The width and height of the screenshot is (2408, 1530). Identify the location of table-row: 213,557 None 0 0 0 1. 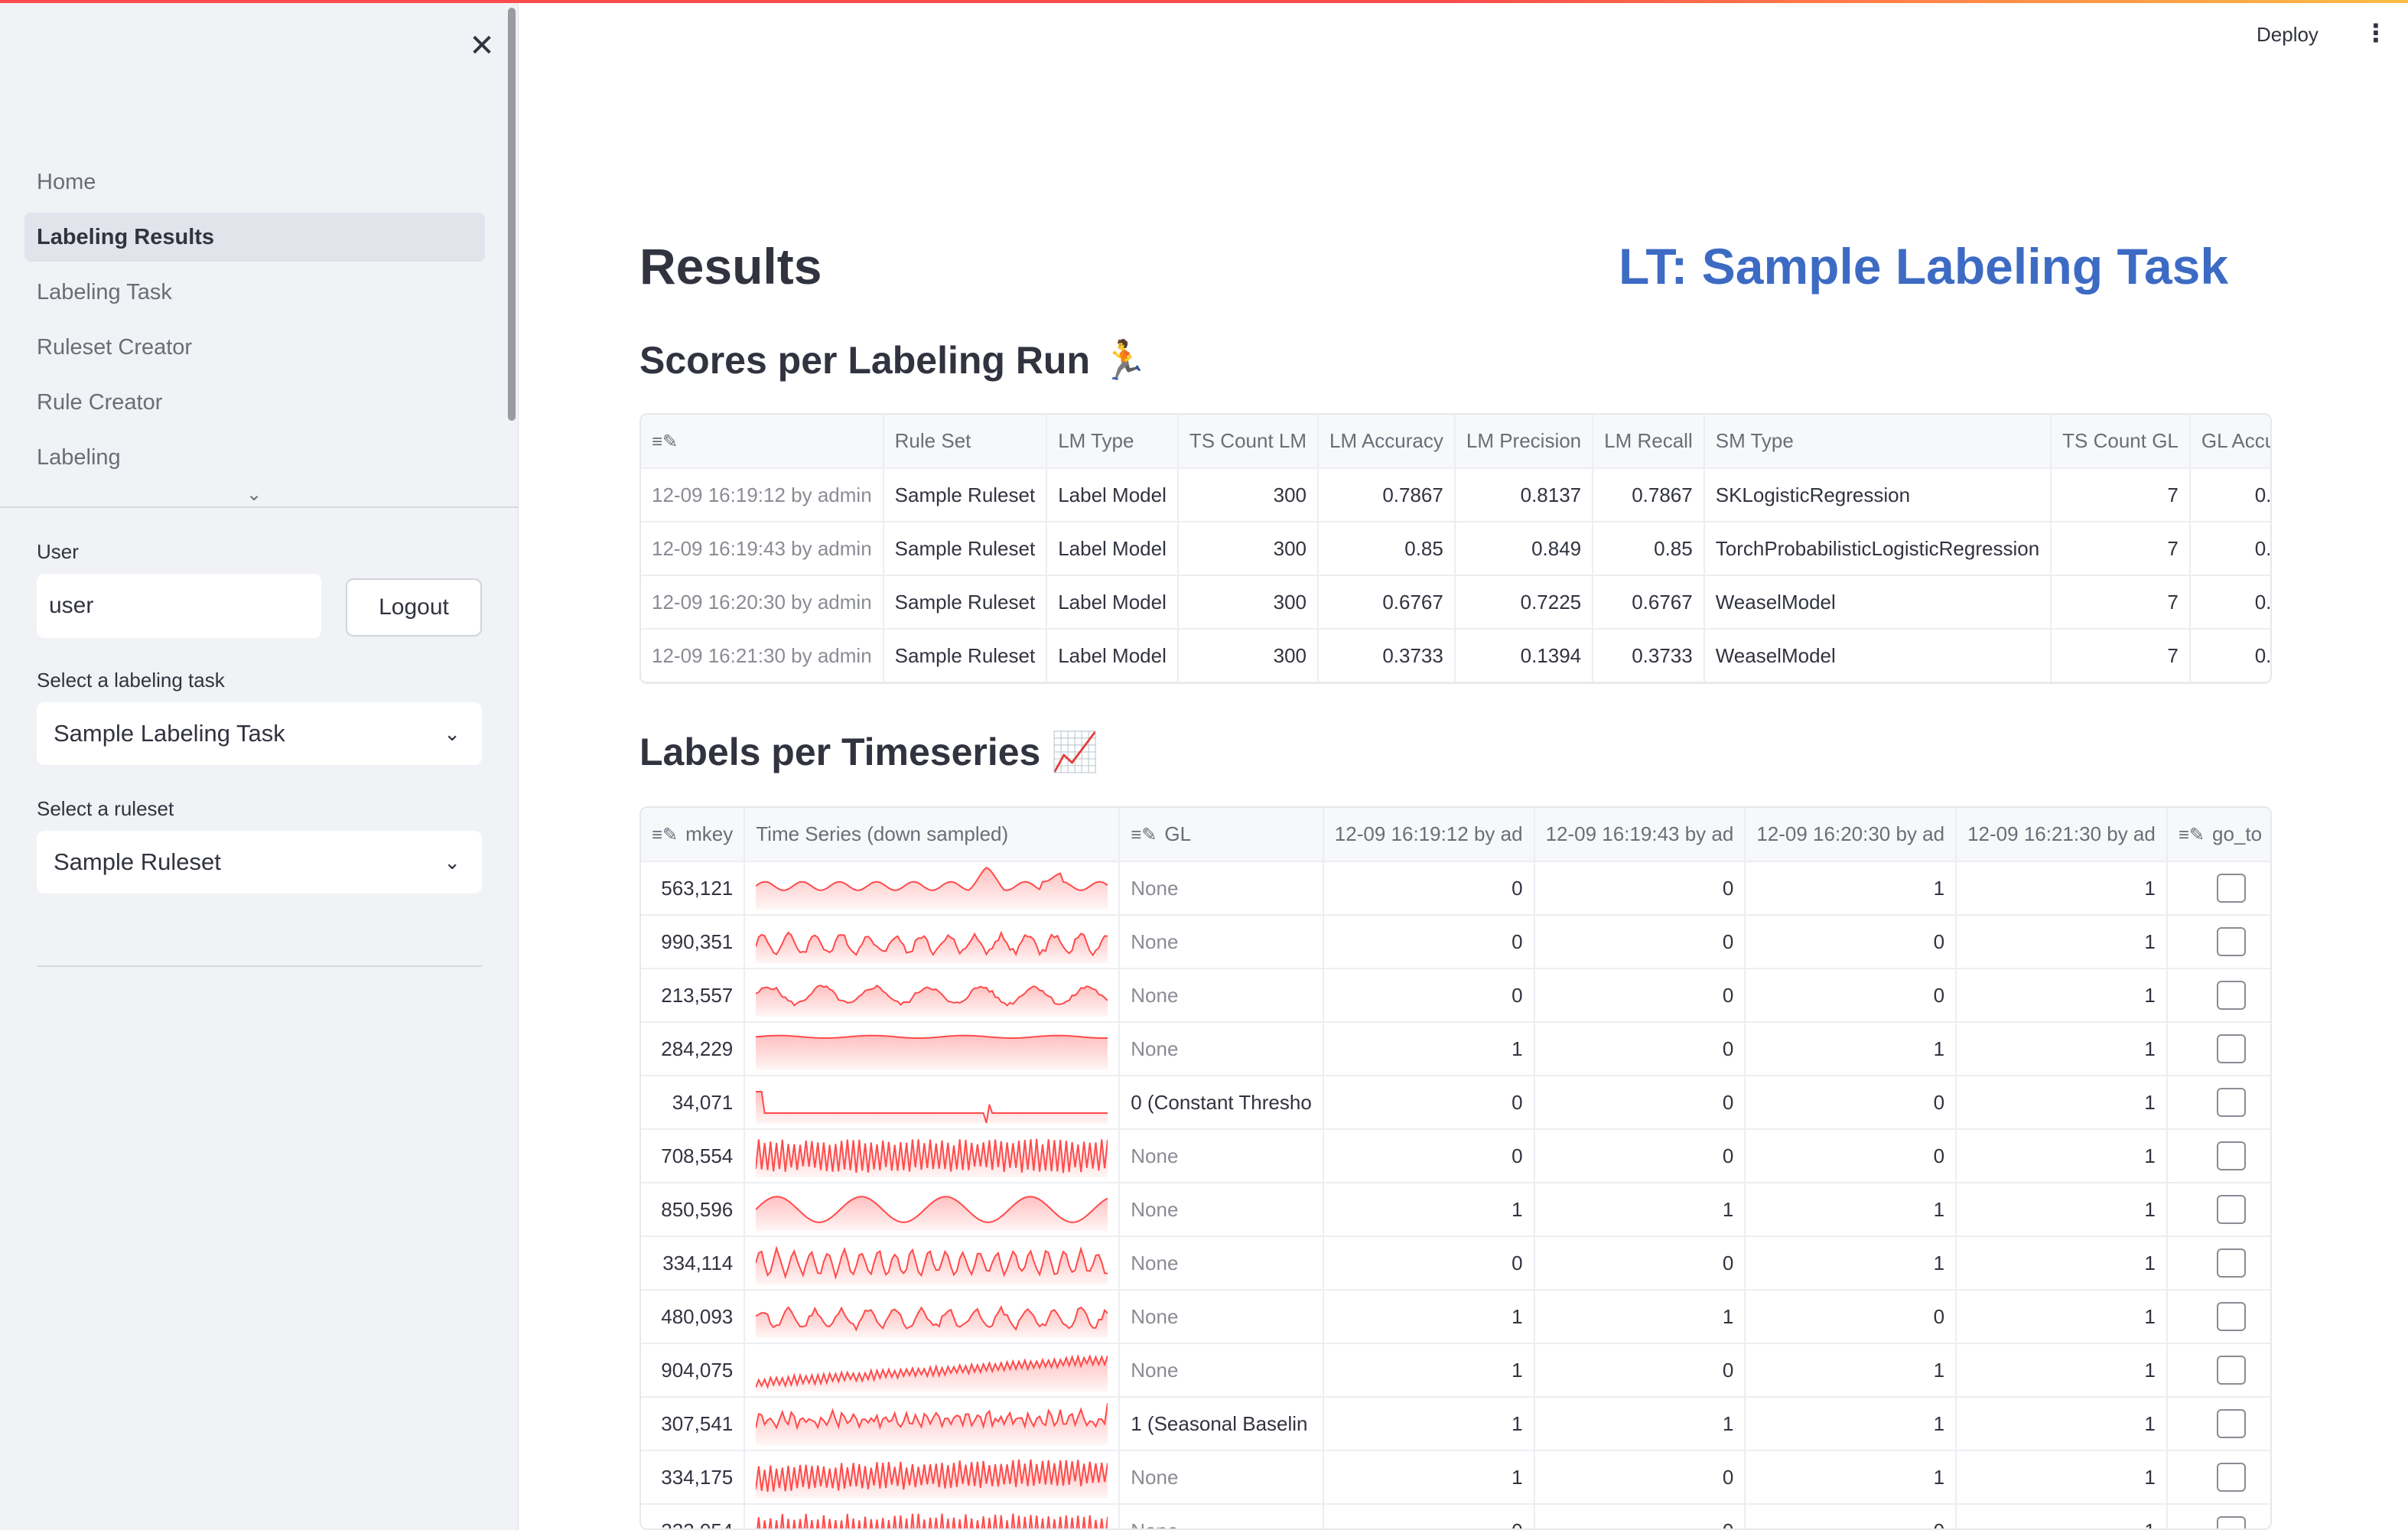
(1455, 995).